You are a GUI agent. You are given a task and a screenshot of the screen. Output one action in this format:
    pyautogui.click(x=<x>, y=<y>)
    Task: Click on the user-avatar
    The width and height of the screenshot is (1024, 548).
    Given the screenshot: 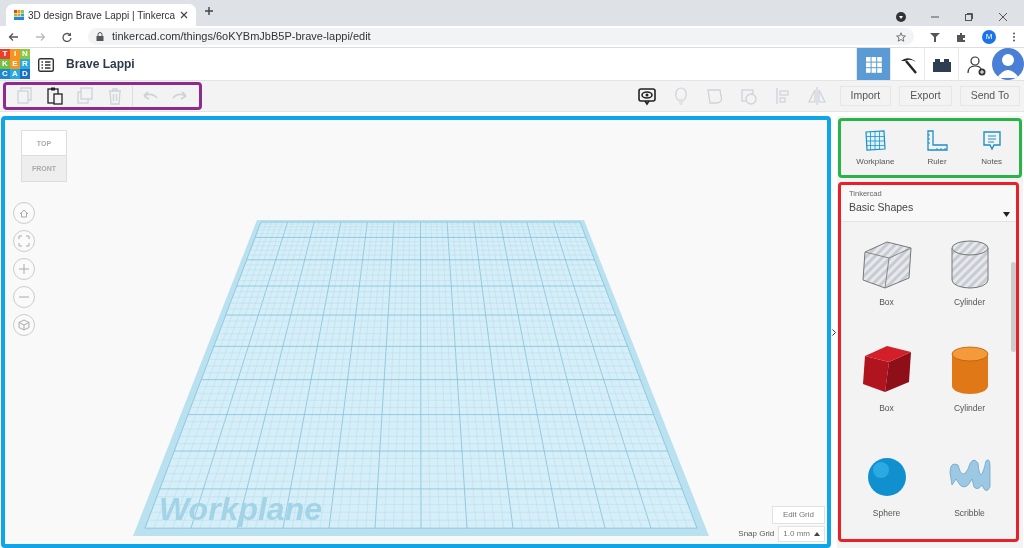 What is the action you would take?
    pyautogui.click(x=1008, y=64)
    